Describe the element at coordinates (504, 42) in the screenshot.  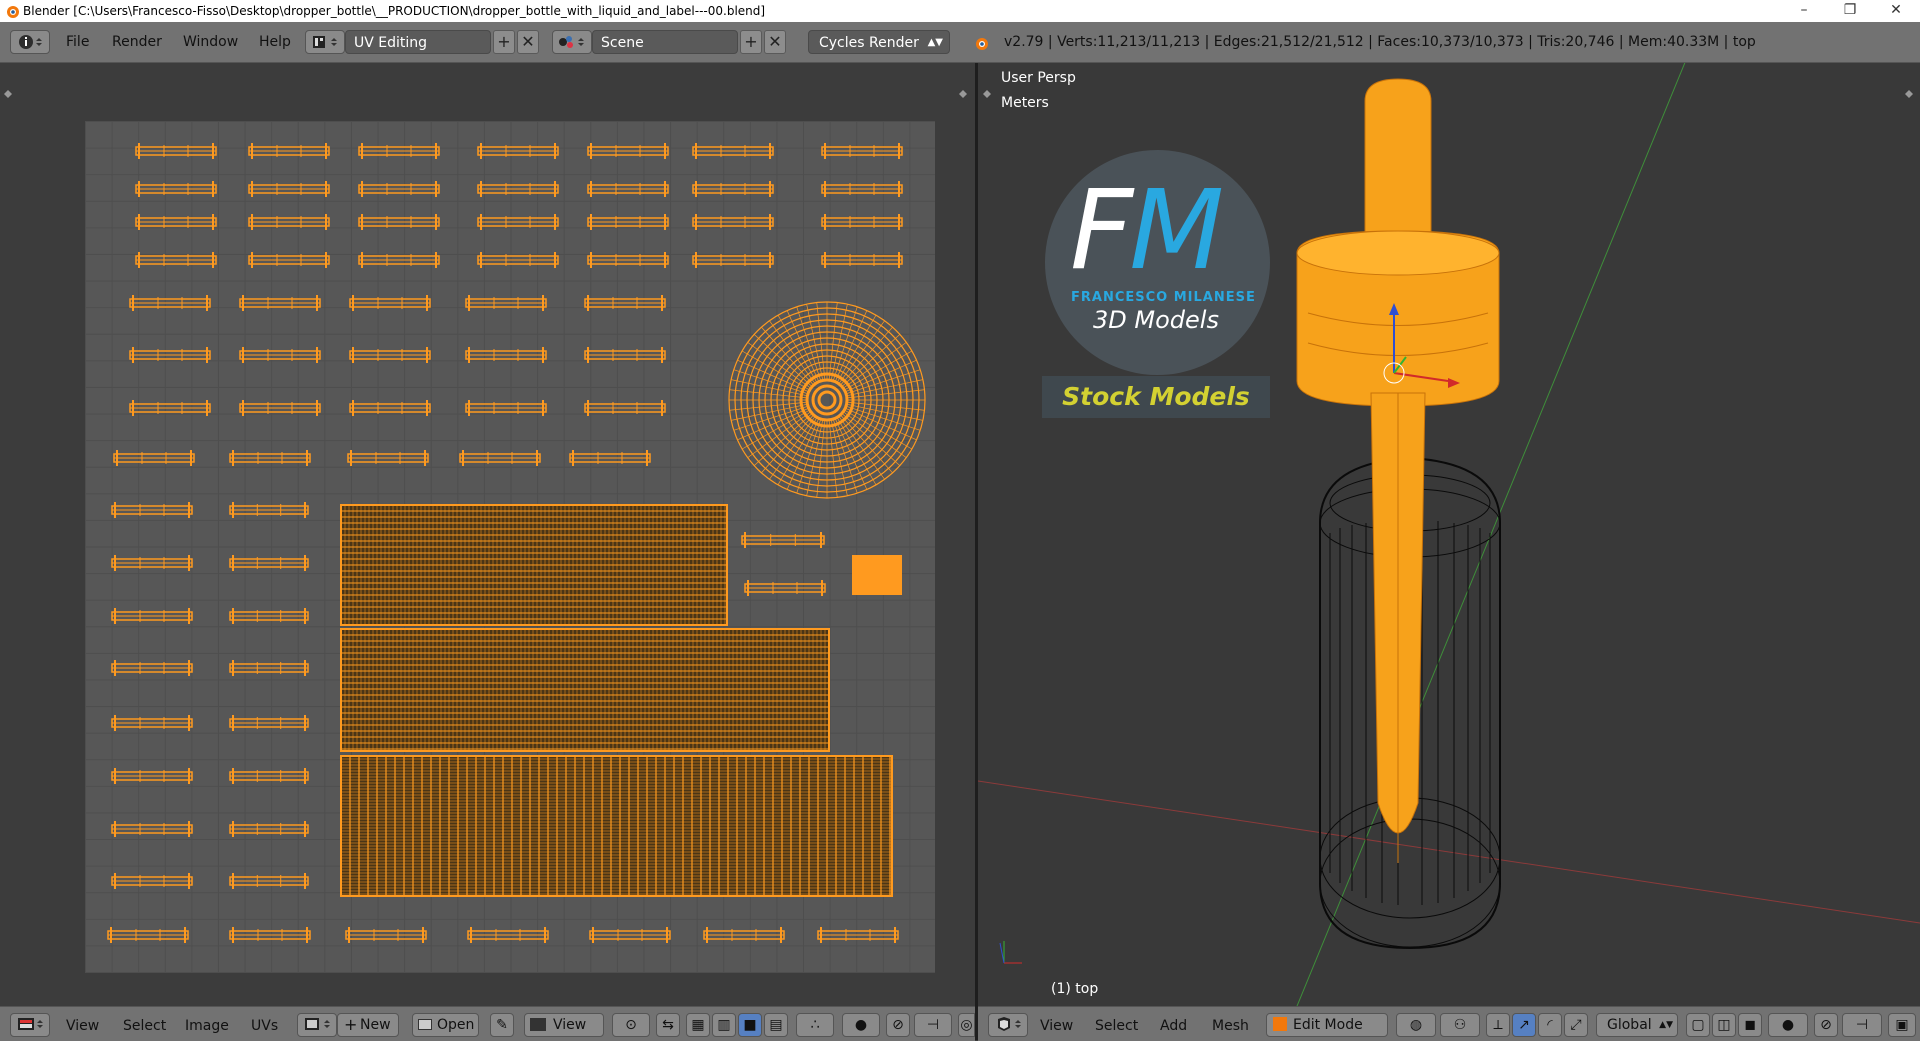
I see `add-layout-button: +` at that location.